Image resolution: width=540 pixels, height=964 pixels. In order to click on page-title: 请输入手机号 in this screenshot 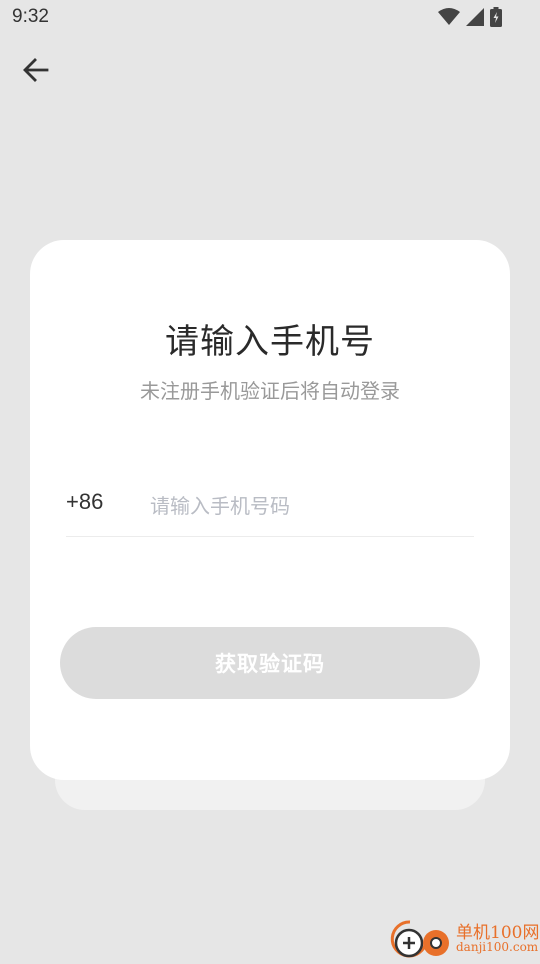, I will do `click(270, 342)`.